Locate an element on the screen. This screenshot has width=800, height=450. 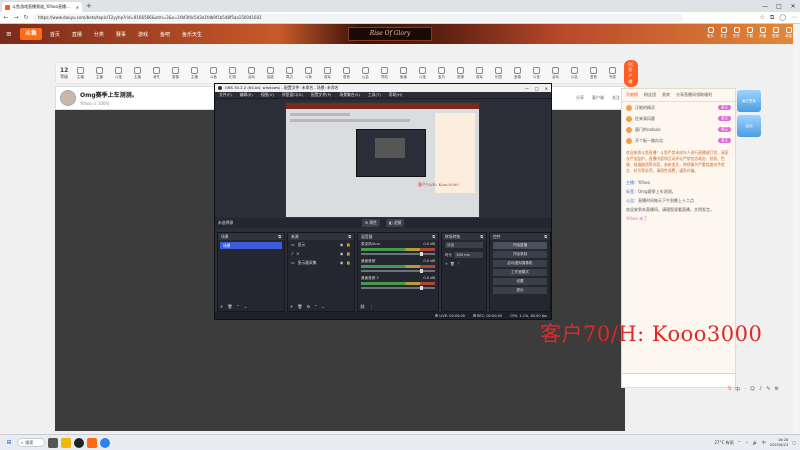
category-item: 鱼塘 is located at coordinates (403, 73).